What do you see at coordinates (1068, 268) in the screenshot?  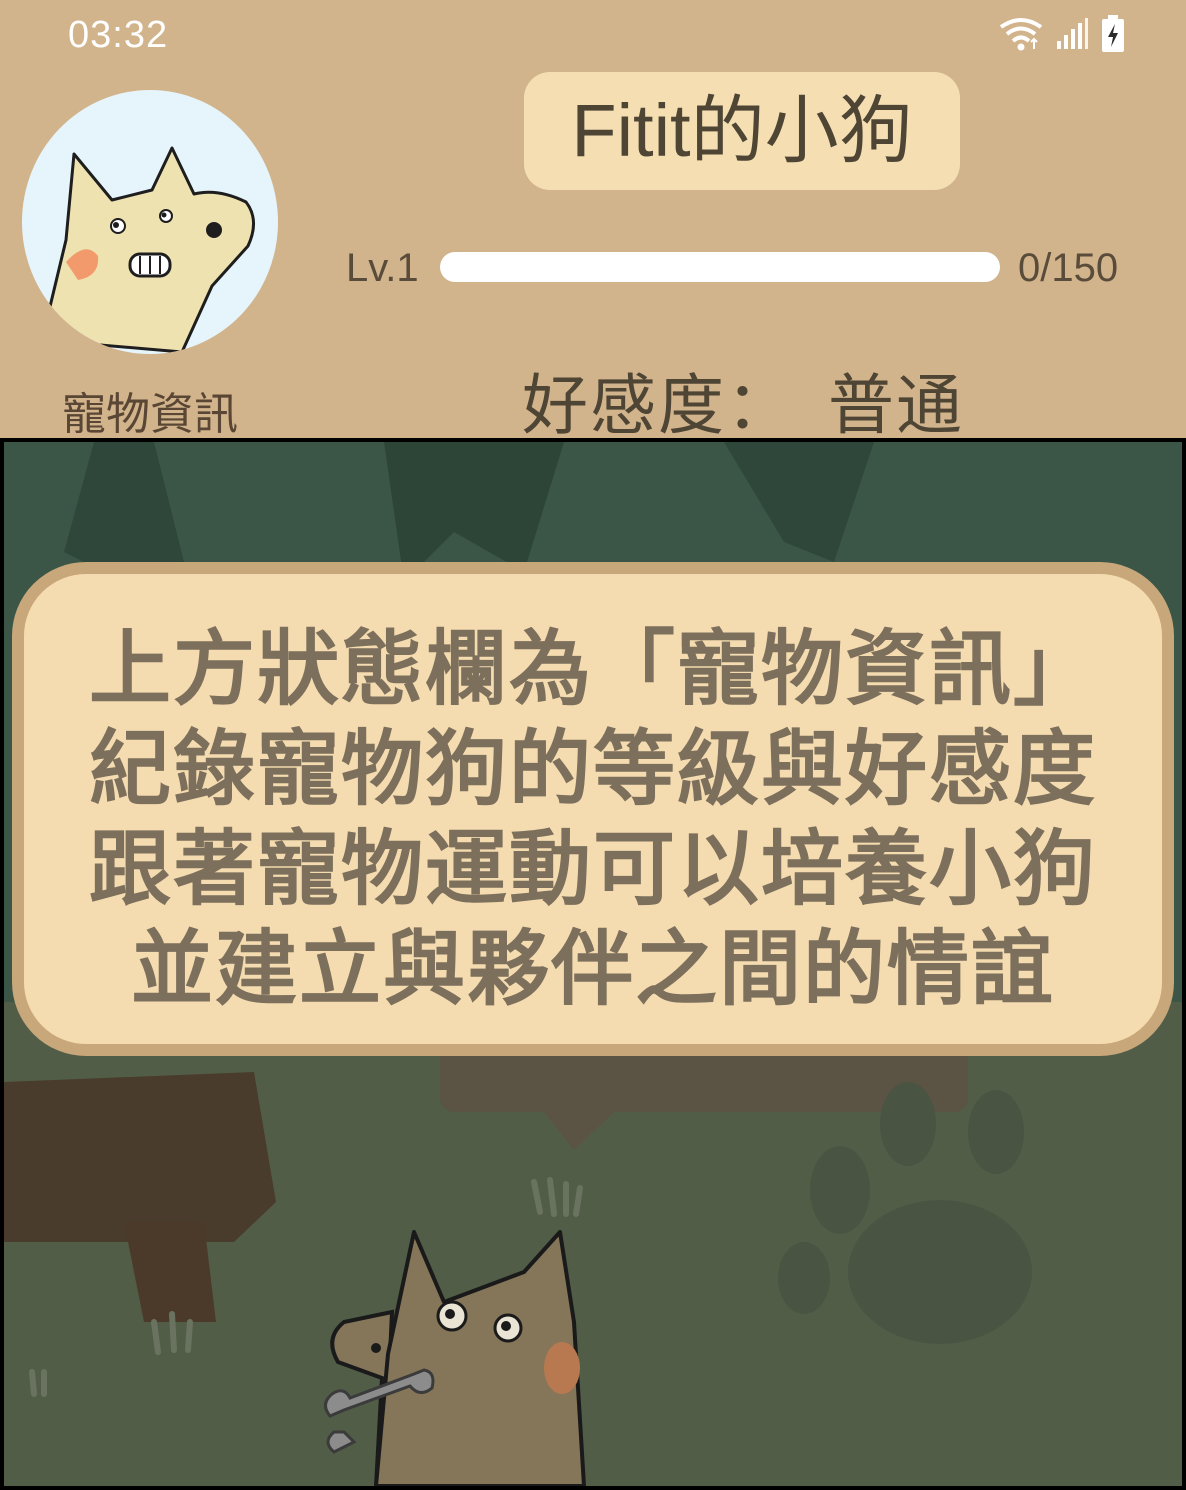 I see `exp-count: 0/150` at bounding box center [1068, 268].